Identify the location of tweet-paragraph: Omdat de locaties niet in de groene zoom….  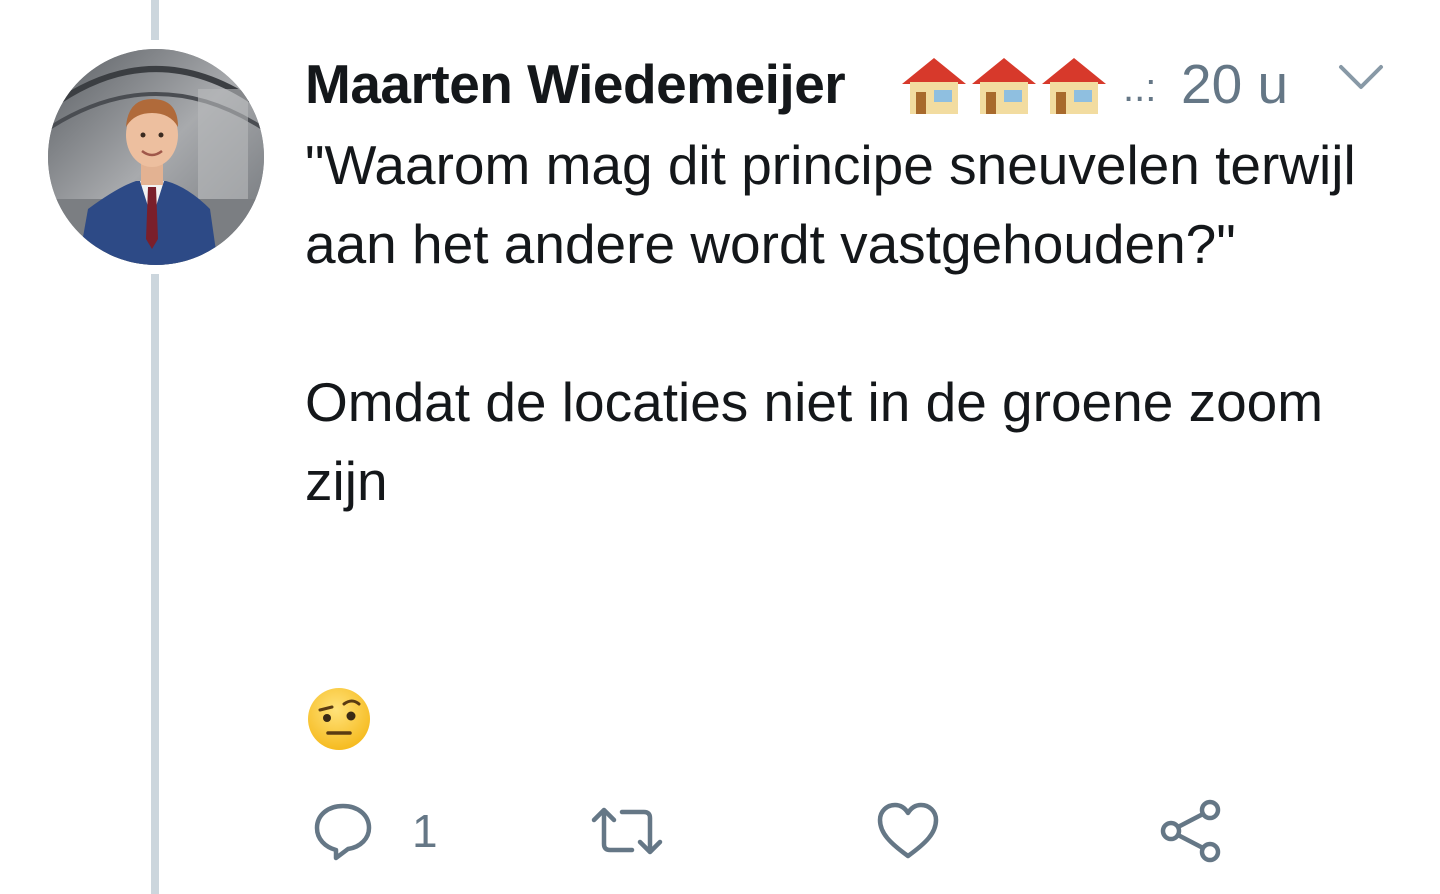
(814, 441).